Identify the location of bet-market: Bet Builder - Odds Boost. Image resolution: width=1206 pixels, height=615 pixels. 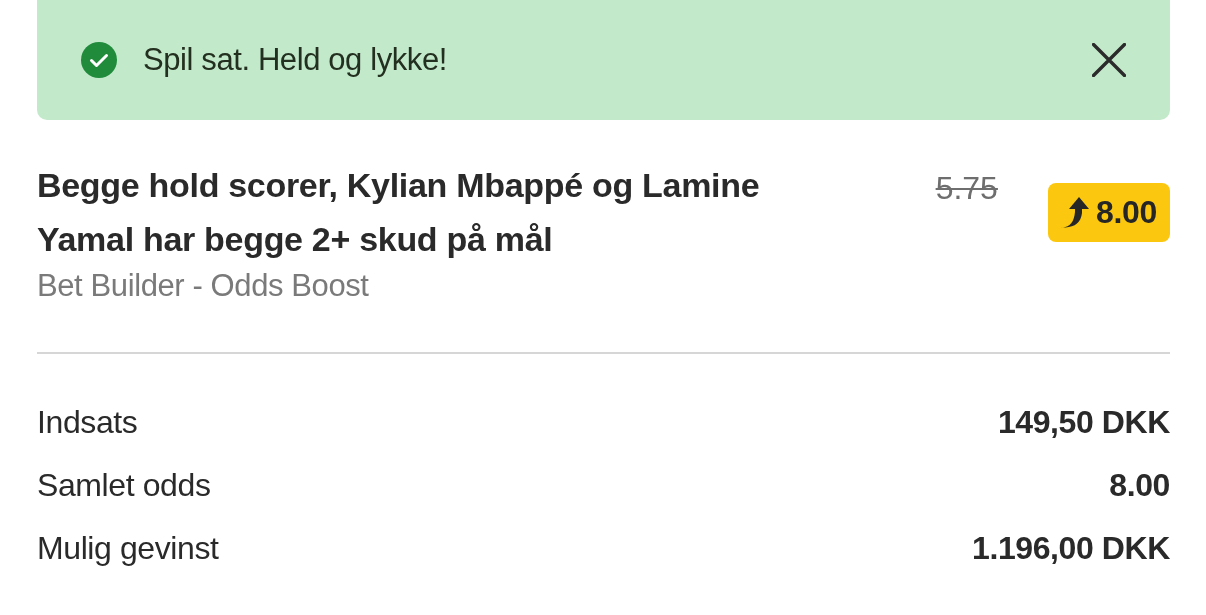
(203, 286).